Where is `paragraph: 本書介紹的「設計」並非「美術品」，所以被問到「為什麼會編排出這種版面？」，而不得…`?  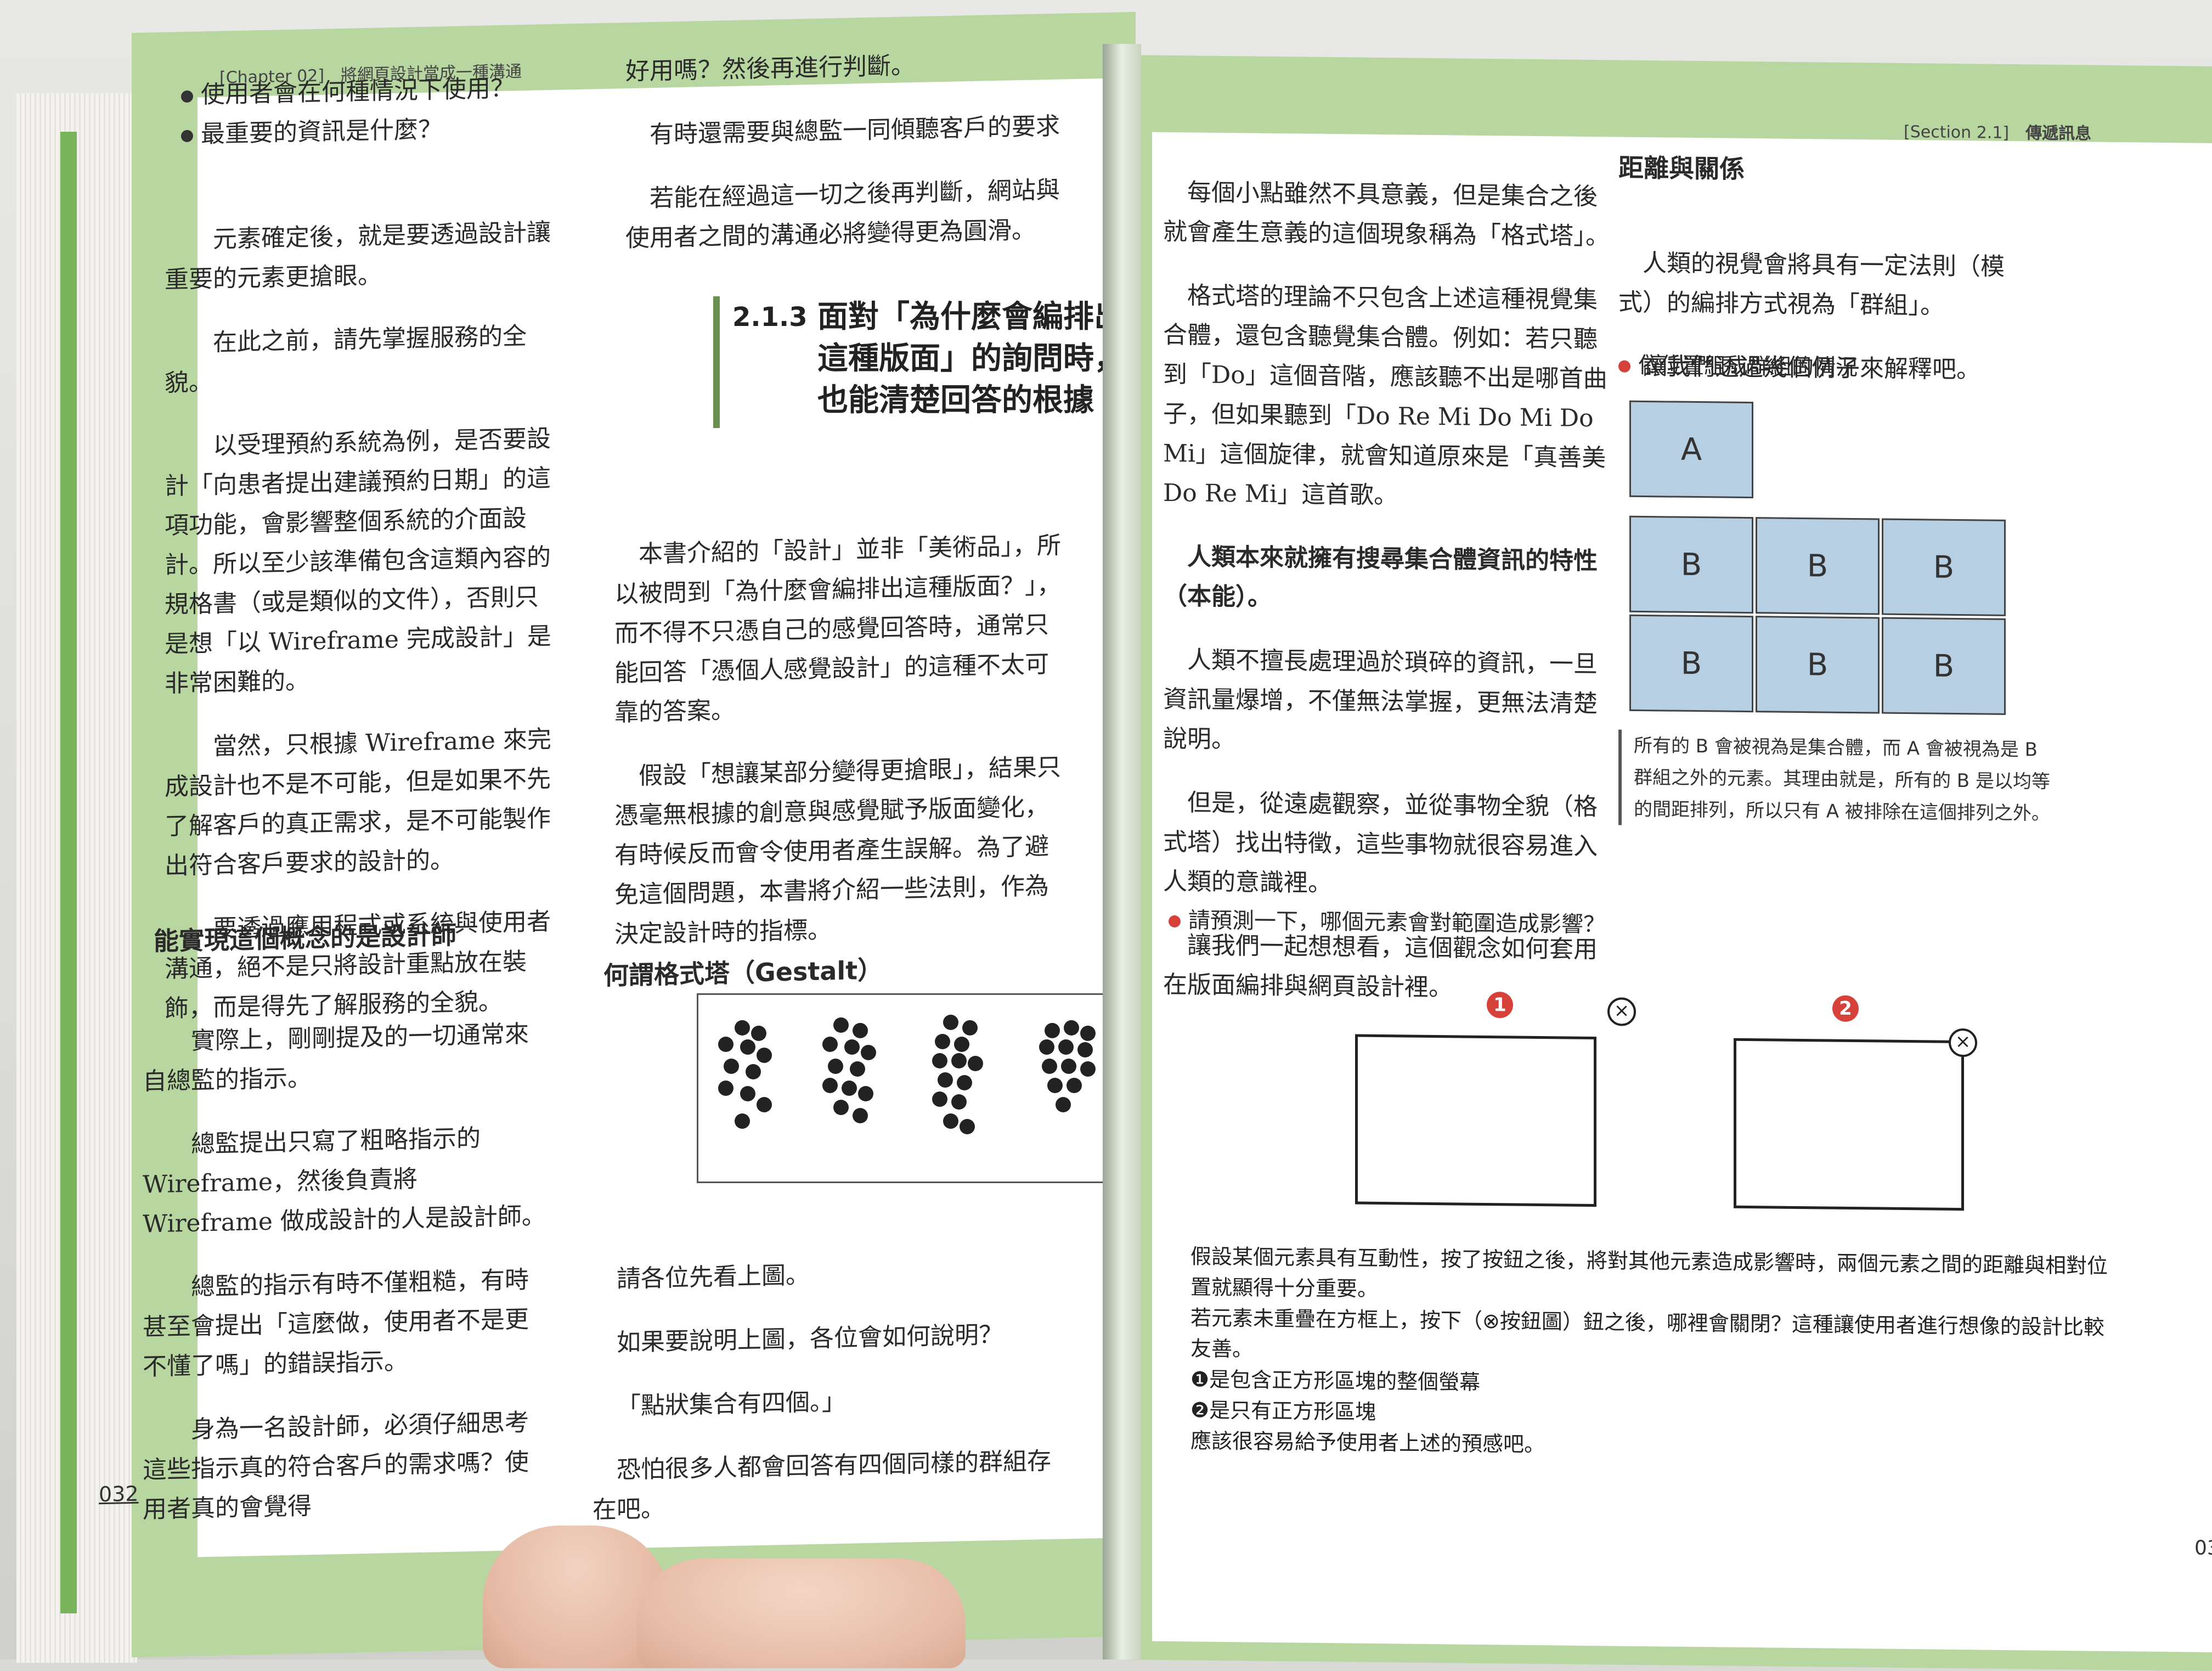
paragraph: 本書介紹的「設計」並非「美術品」，所以被問到「為什麼會編排出這種版面？」，而不得… is located at coordinates (837, 629).